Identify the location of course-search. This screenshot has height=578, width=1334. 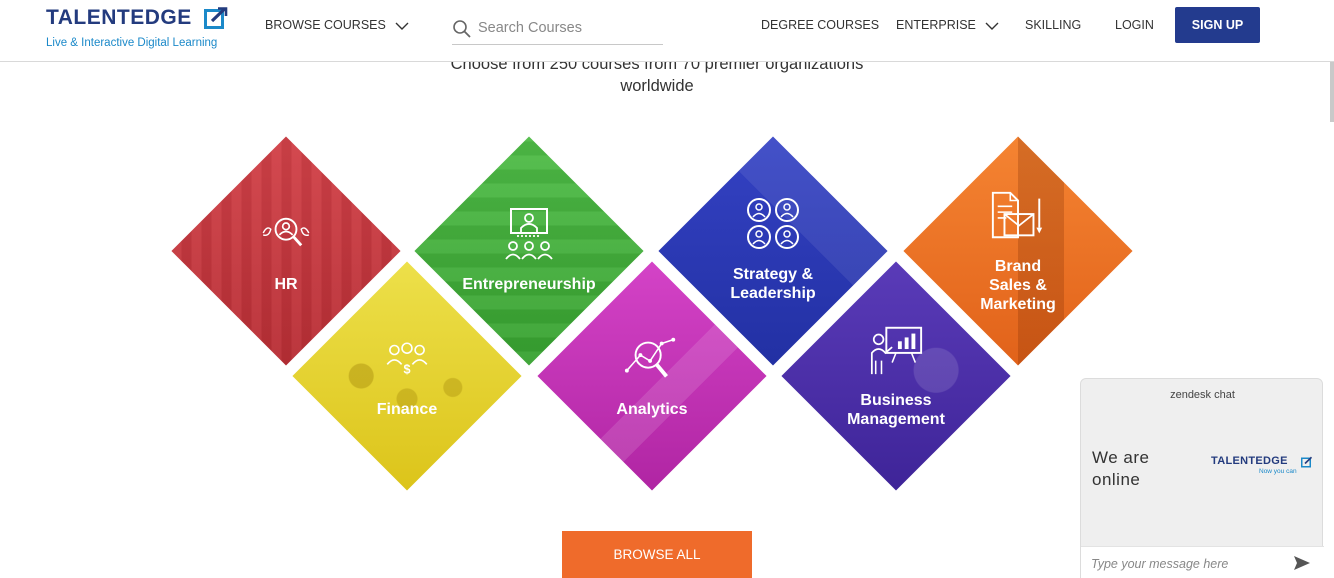
(557, 29).